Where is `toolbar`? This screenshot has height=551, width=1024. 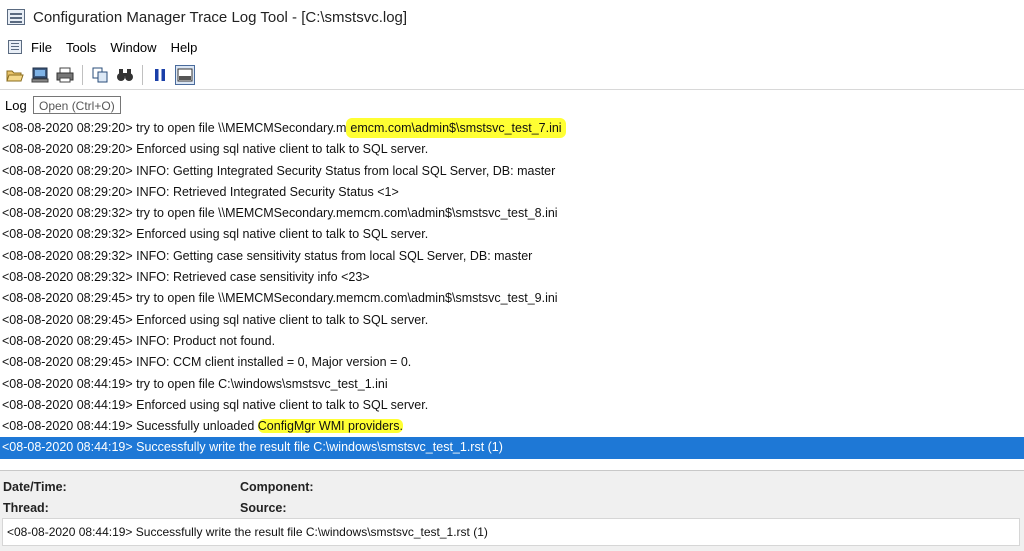 toolbar is located at coordinates (512, 75).